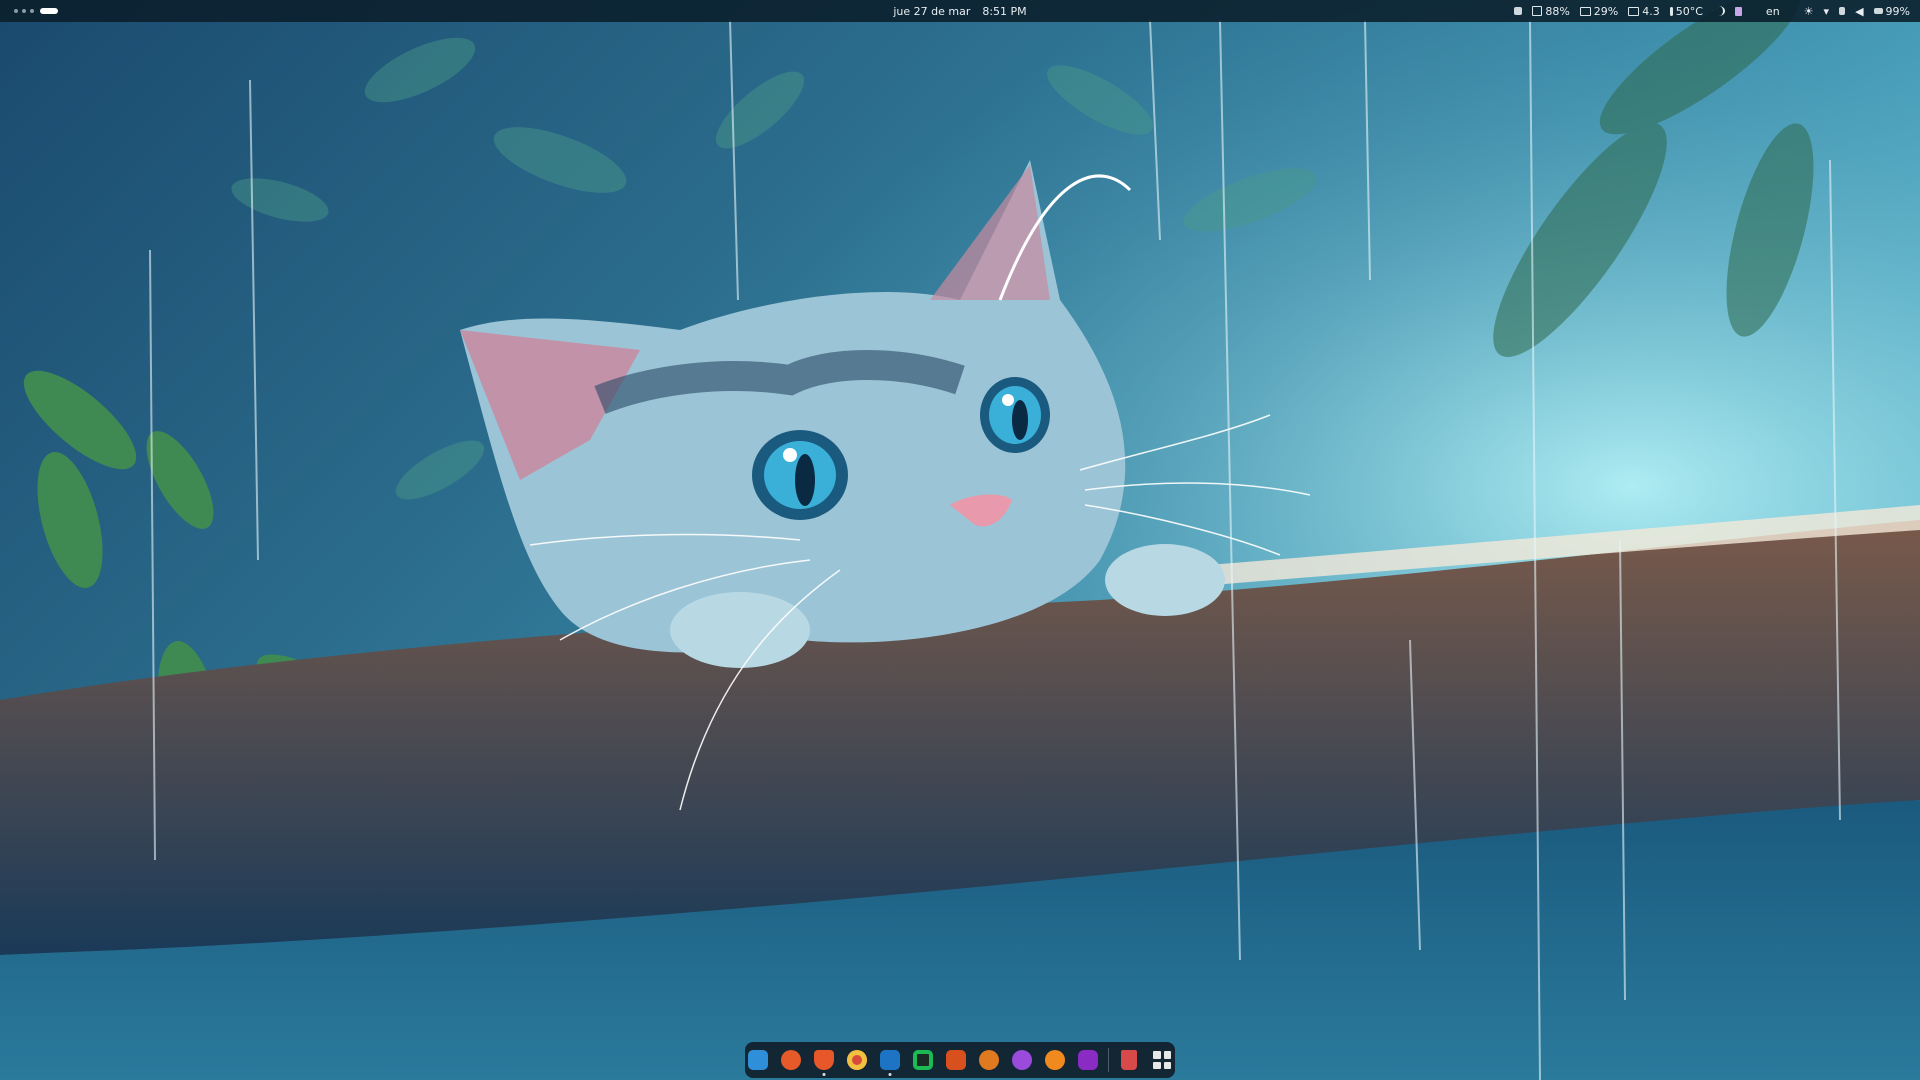  What do you see at coordinates (1537, 11) in the screenshot?
I see `cpu-icon` at bounding box center [1537, 11].